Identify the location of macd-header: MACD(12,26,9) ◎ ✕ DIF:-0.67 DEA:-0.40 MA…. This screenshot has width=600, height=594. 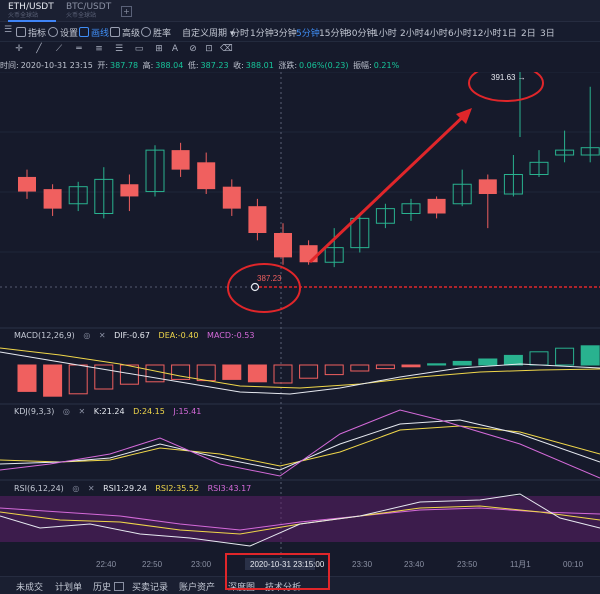
(137, 335).